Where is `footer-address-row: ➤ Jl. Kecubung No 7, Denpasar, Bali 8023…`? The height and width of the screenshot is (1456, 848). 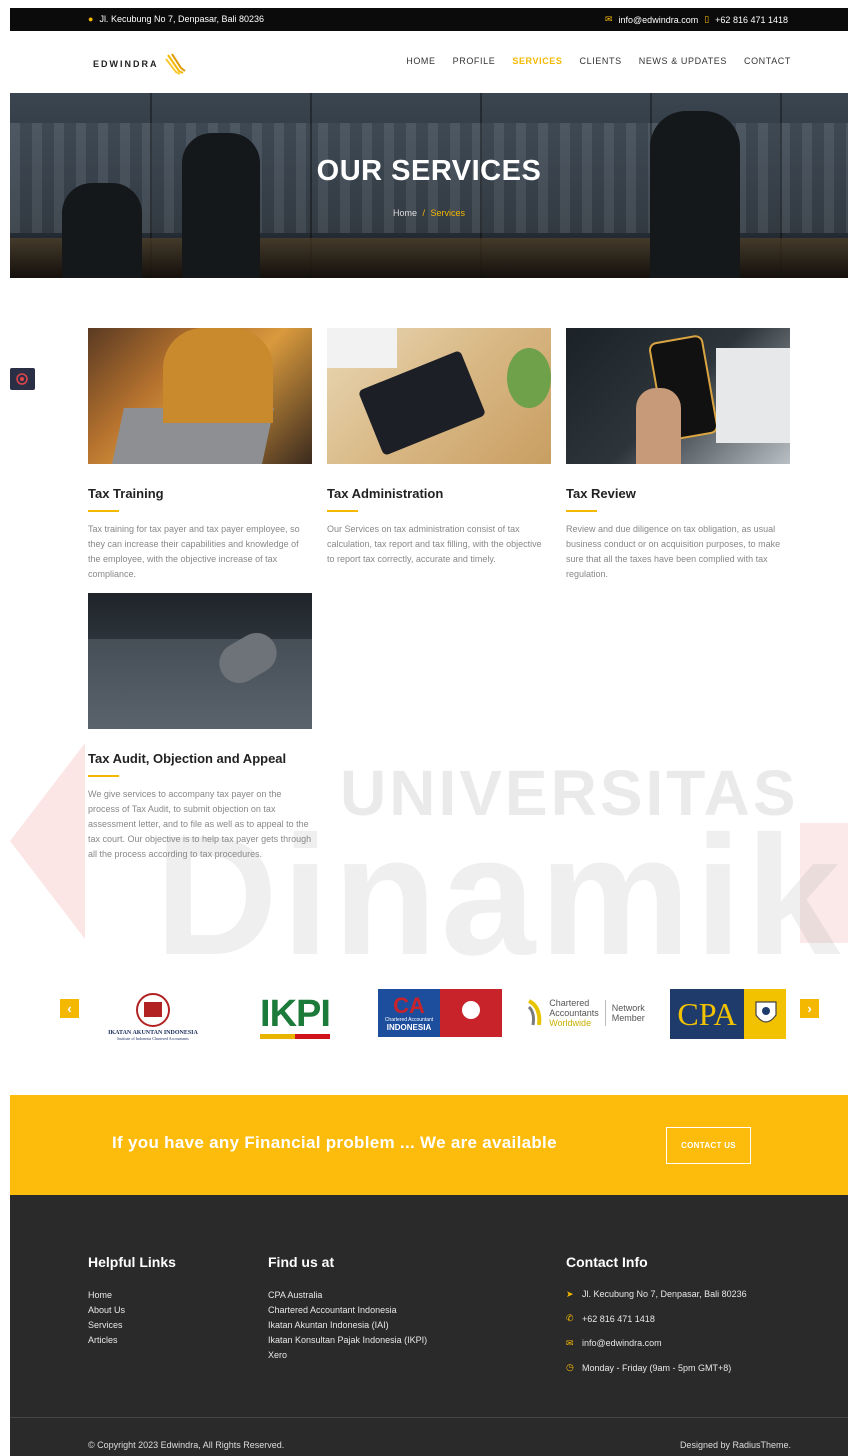 footer-address-row: ➤ Jl. Kecubung No 7, Denpasar, Bali 8023… is located at coordinates (656, 1294).